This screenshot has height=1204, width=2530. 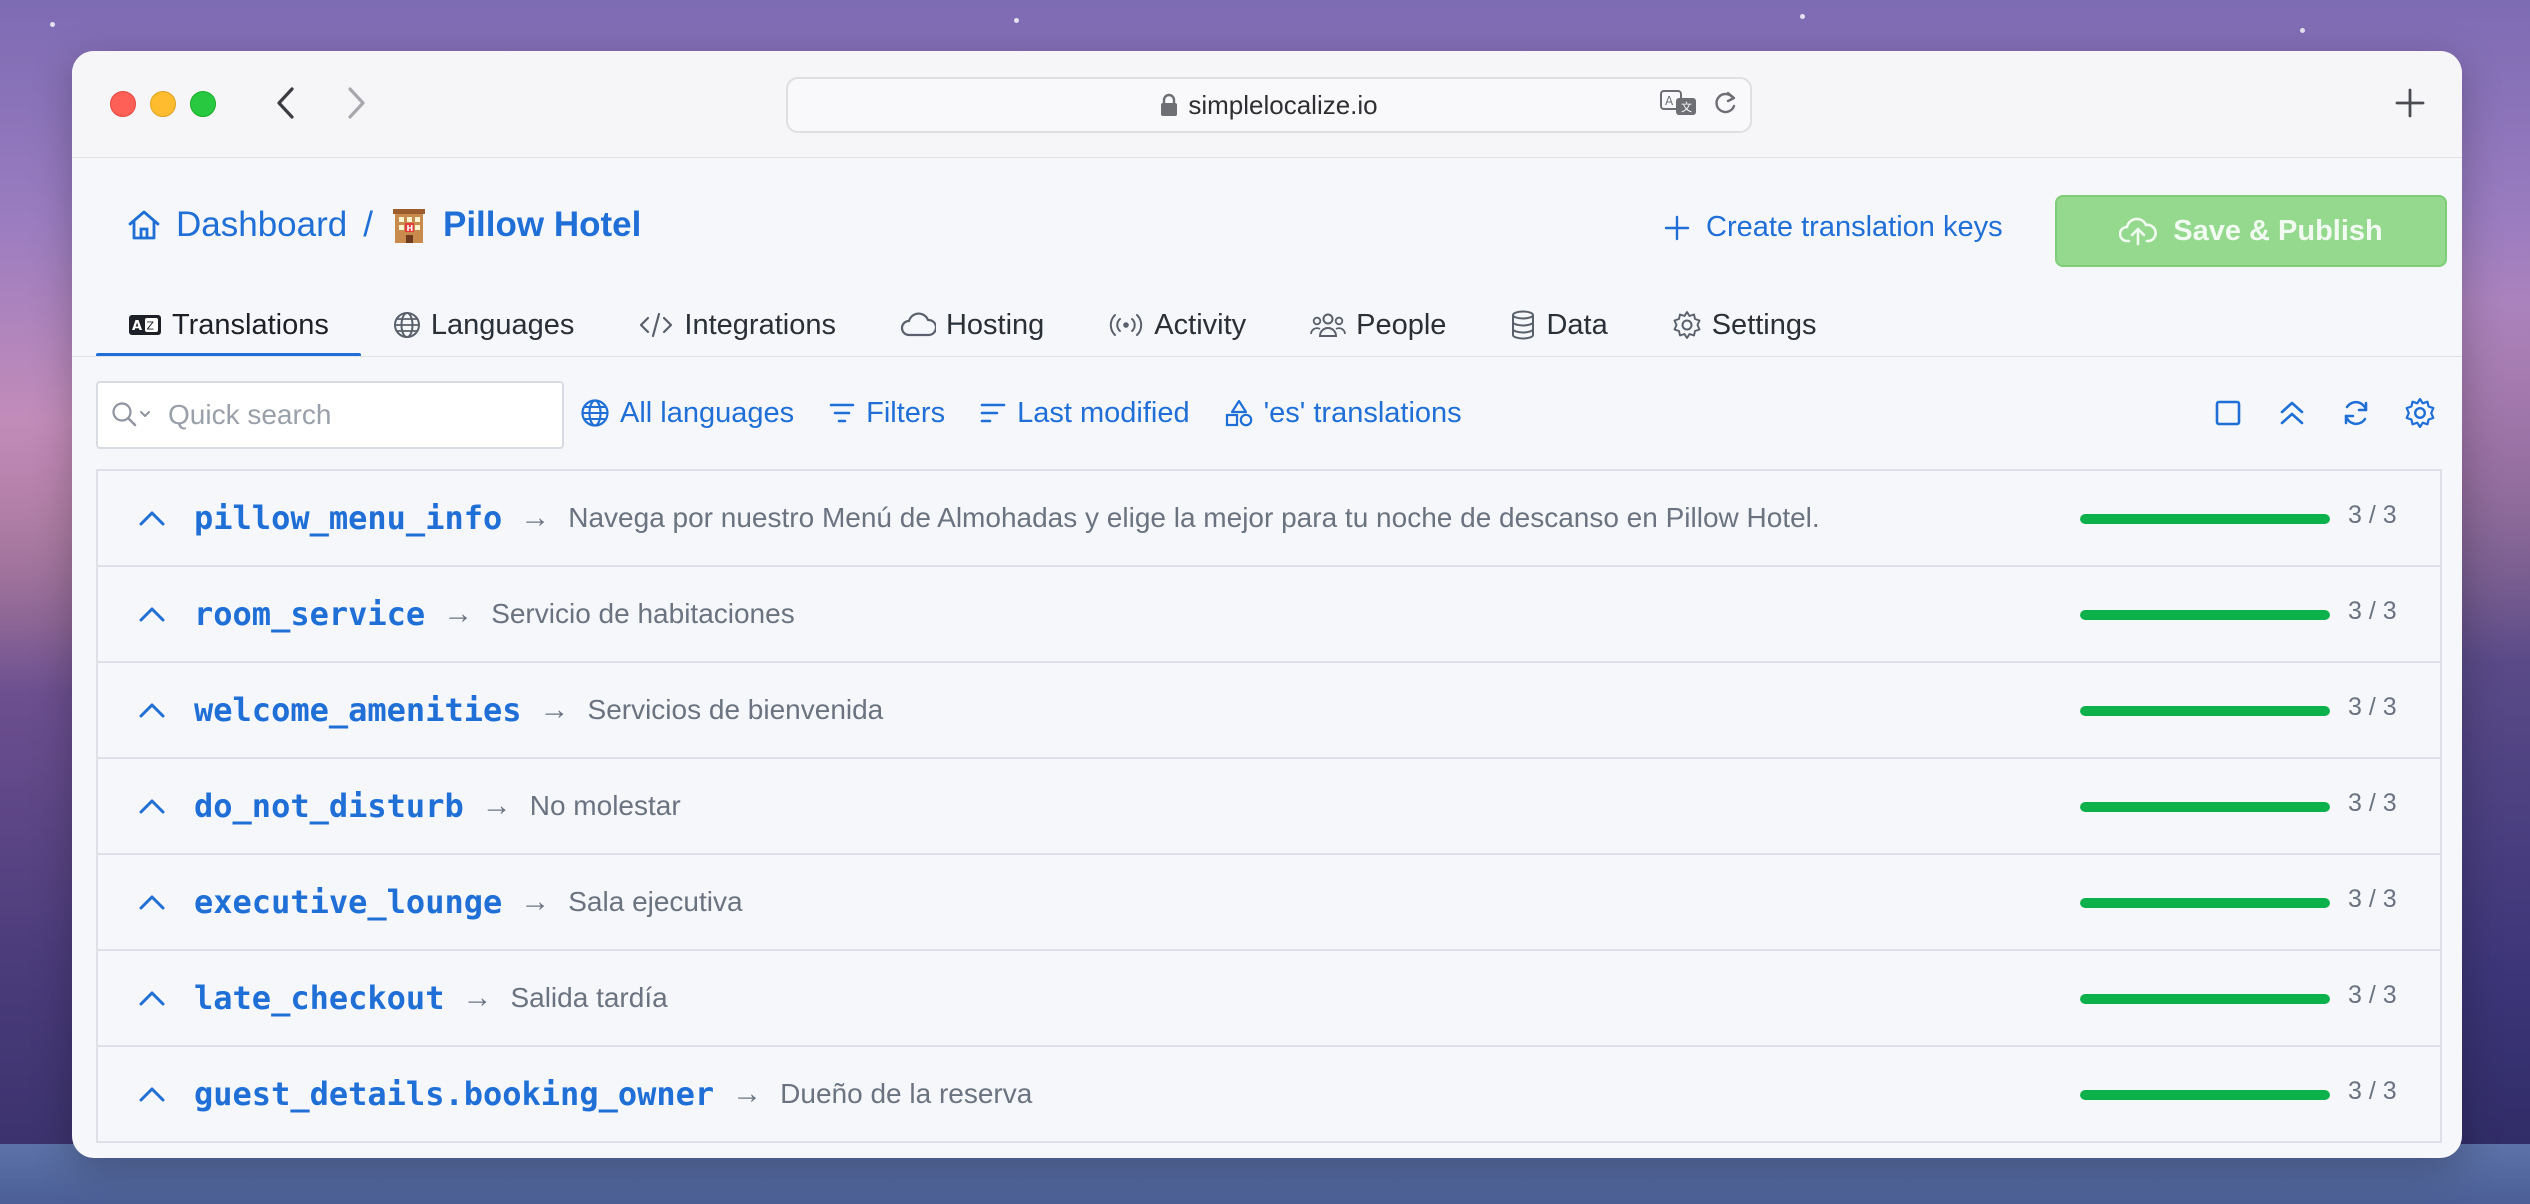 I want to click on forward-button, so click(x=356, y=103).